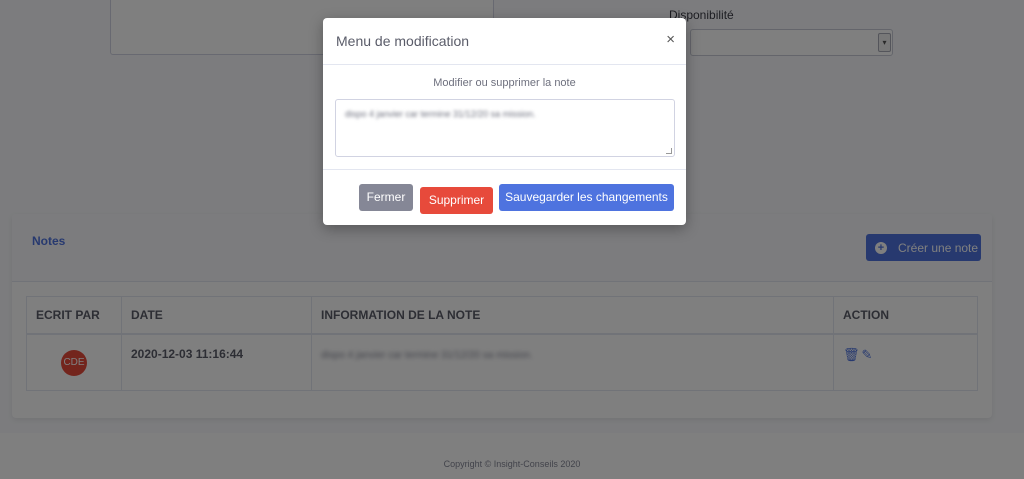 The image size is (1024, 479). What do you see at coordinates (504, 41) in the screenshot?
I see `modal-header: Menu de modification ×` at bounding box center [504, 41].